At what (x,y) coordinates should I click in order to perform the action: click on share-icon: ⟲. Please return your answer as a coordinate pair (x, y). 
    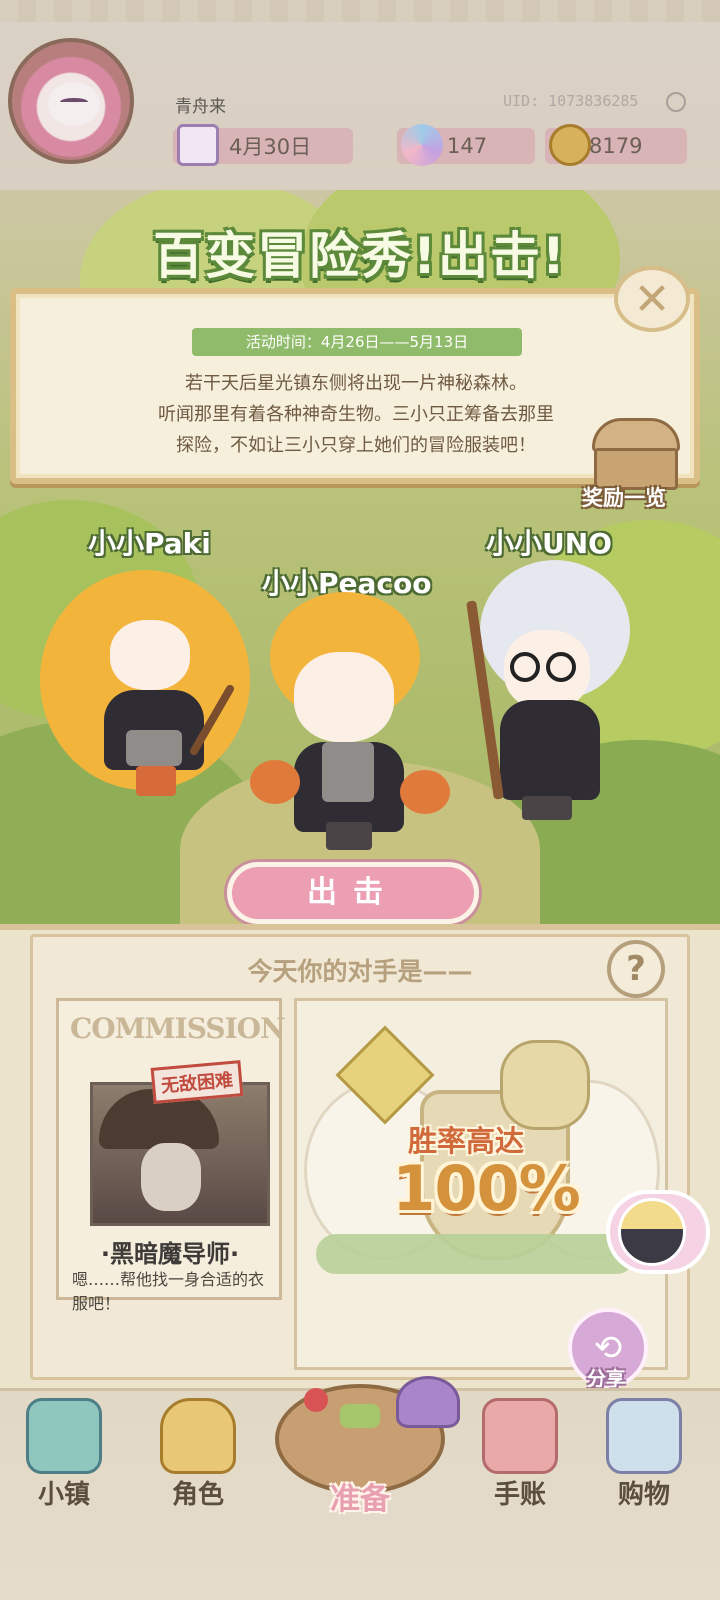
    Looking at the image, I should click on (608, 1348).